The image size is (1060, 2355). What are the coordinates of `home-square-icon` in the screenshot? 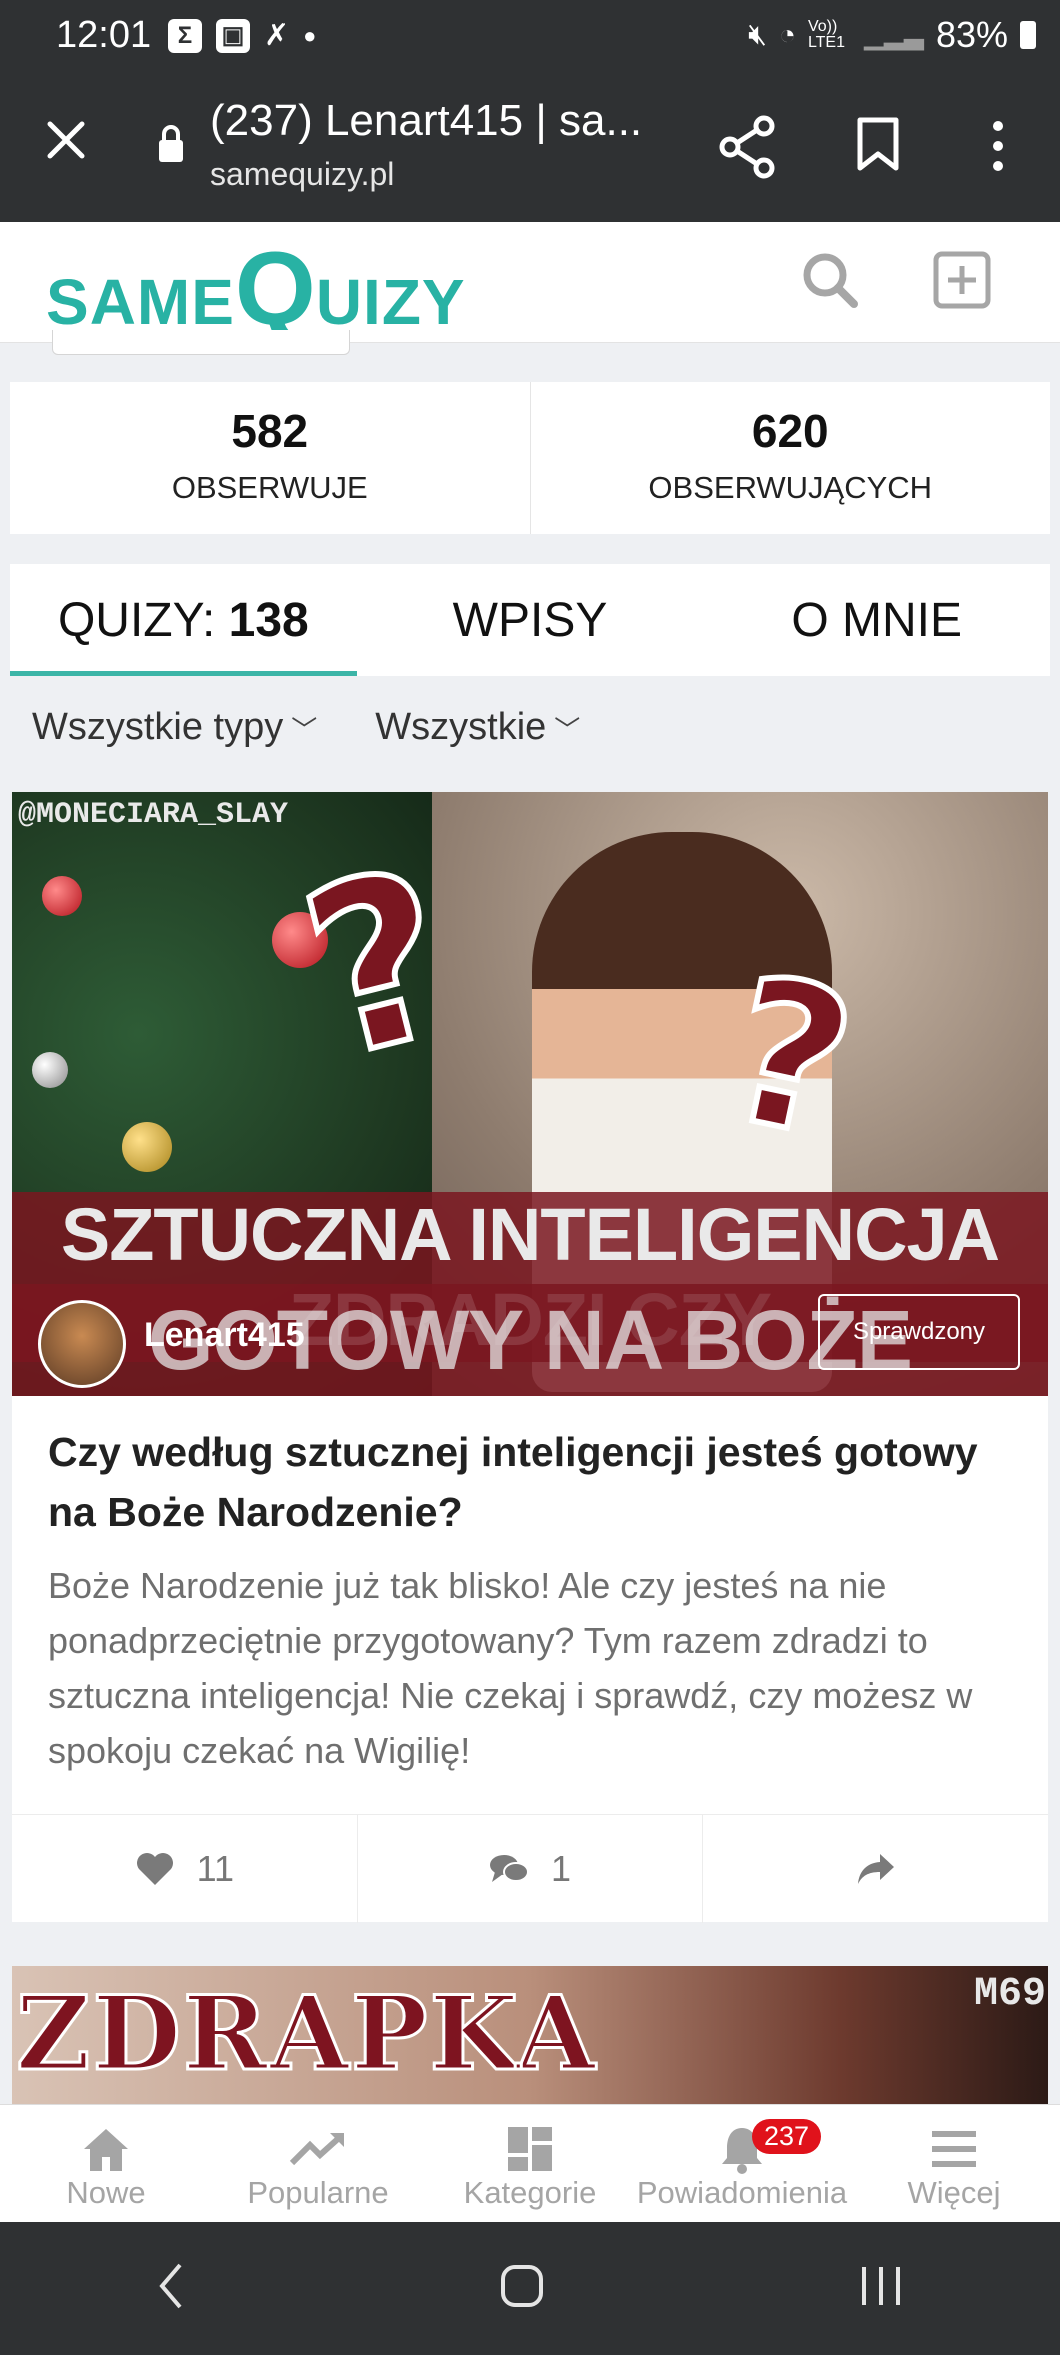 It's located at (521, 2286).